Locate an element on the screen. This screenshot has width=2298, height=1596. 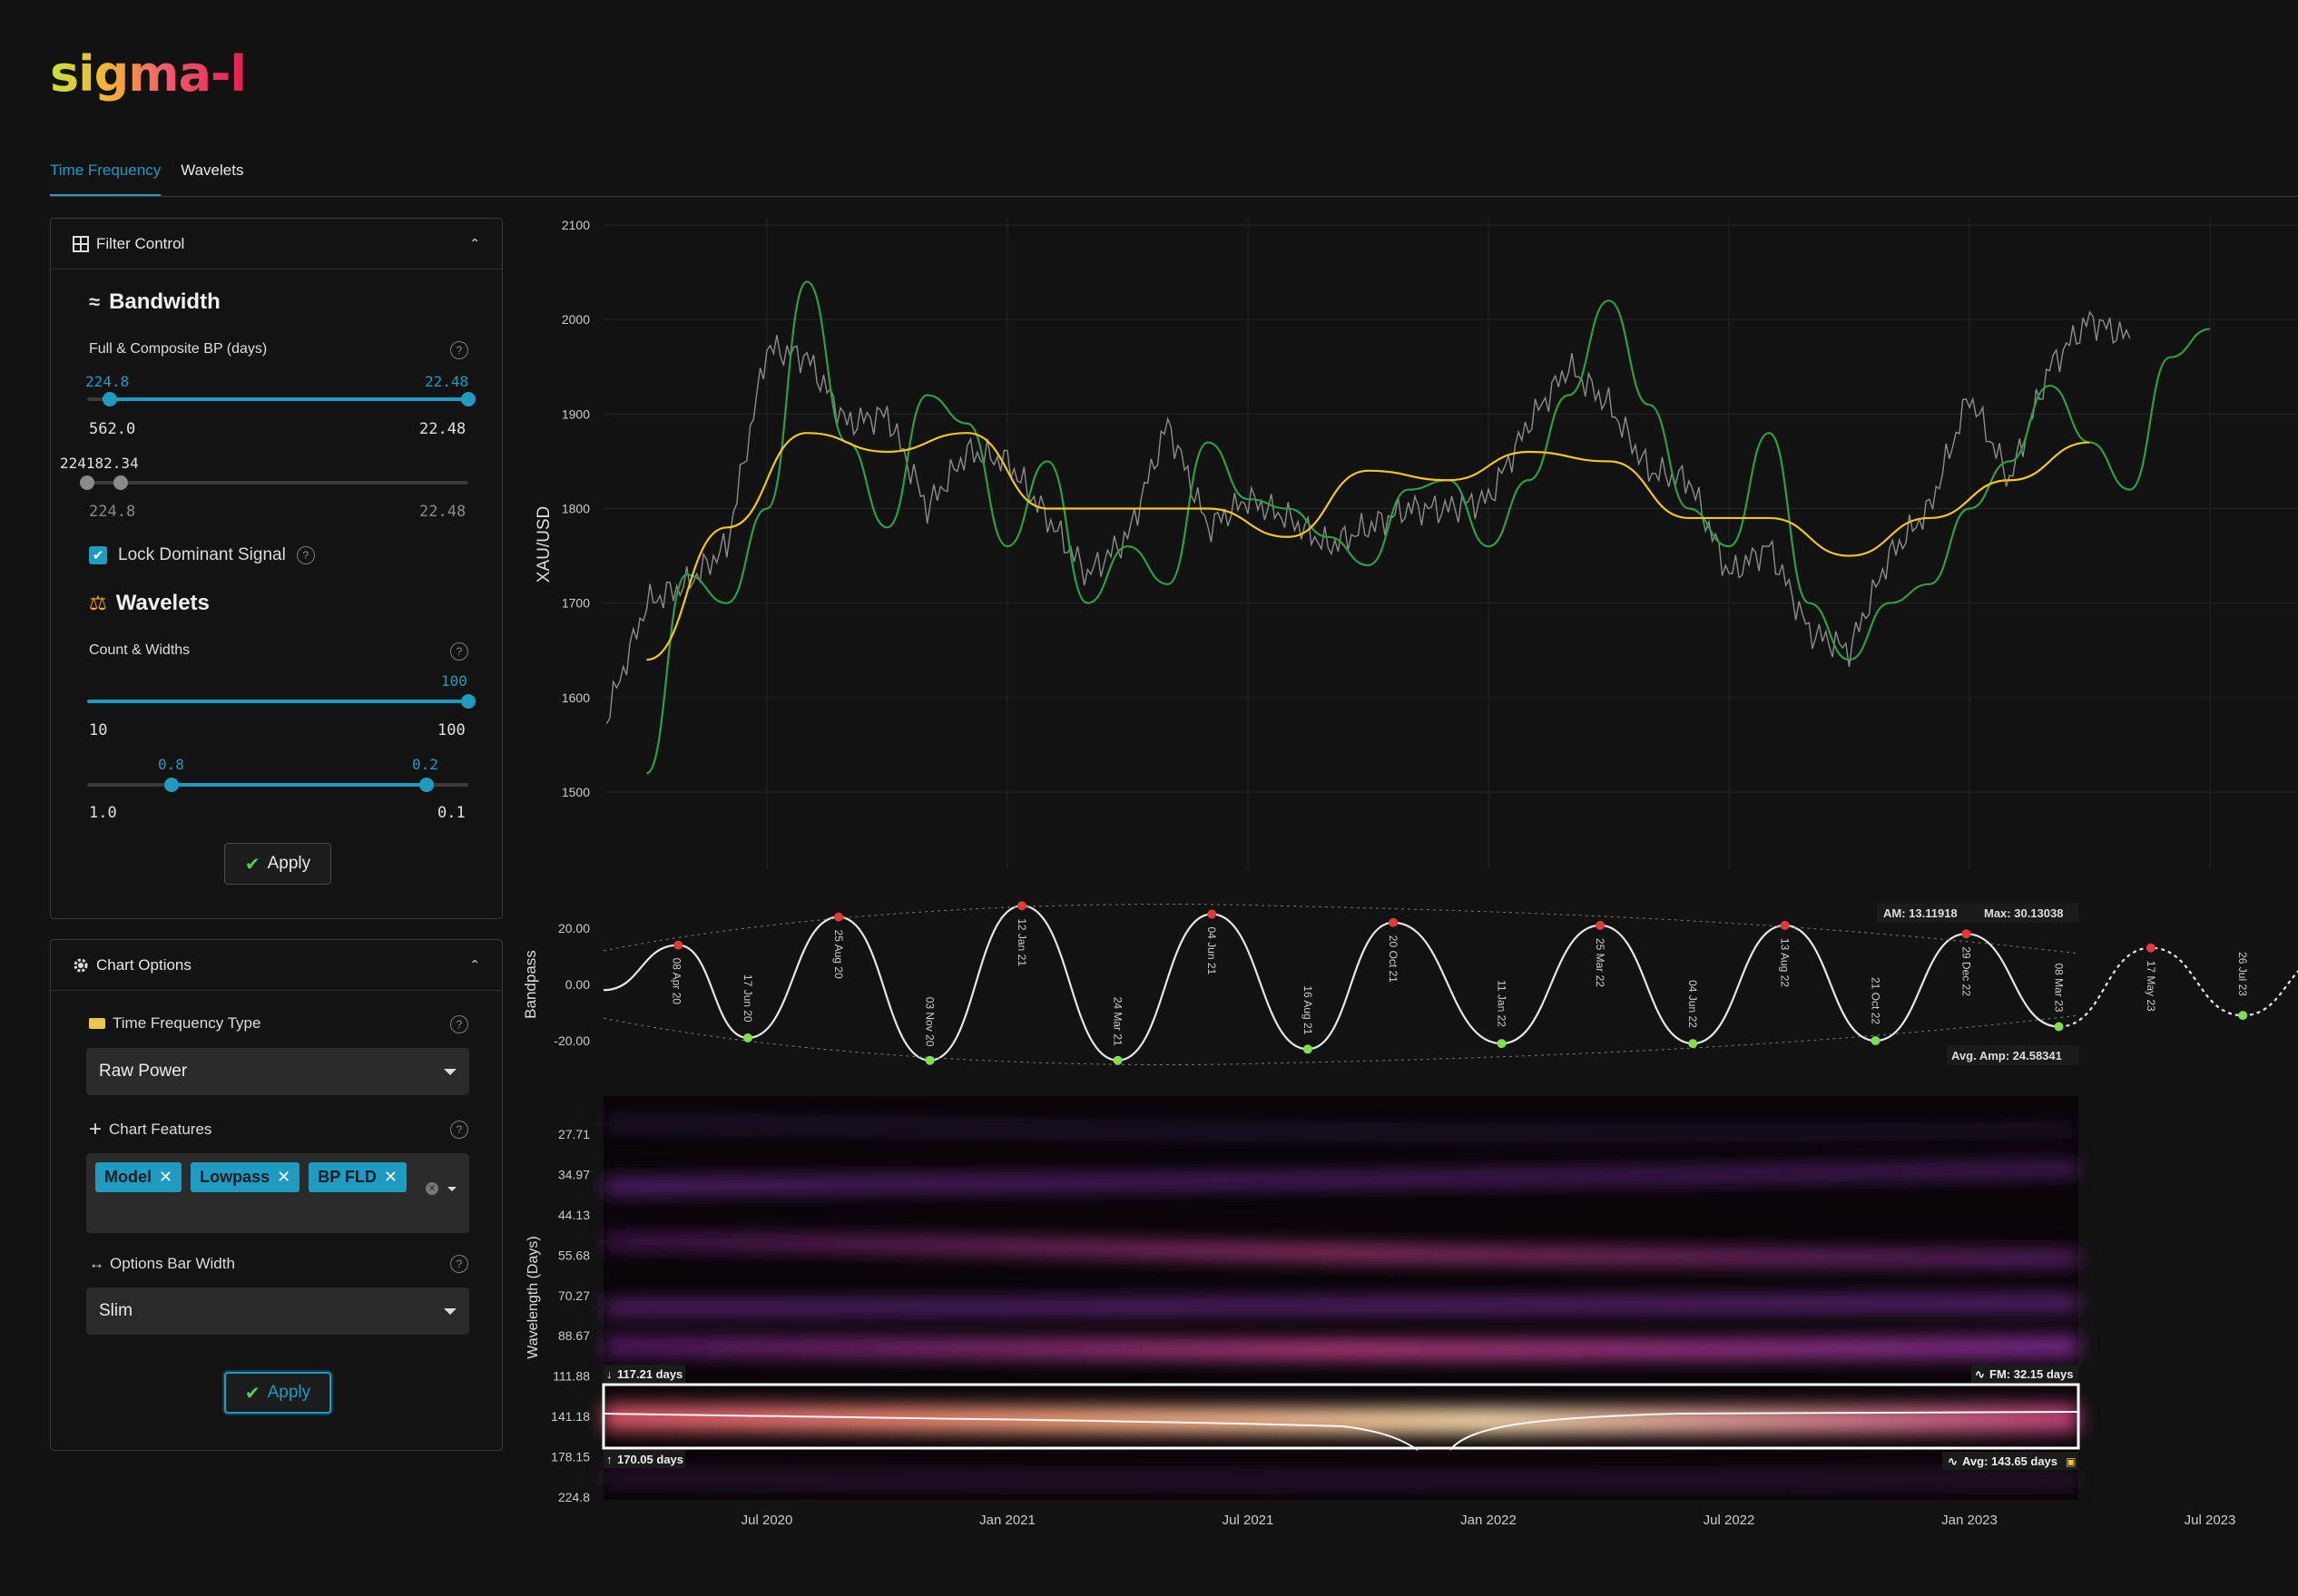
count-max-label: 100 is located at coordinates (451, 730).